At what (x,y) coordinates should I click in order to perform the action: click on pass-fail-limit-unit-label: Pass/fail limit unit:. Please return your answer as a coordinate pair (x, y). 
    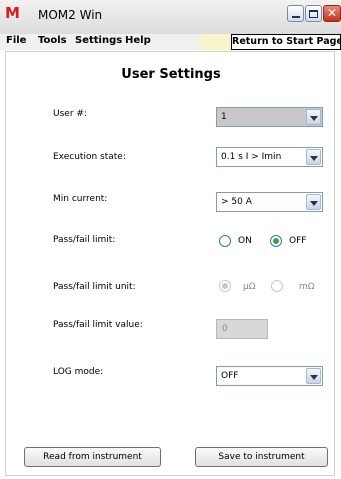
    Looking at the image, I should click on (94, 287).